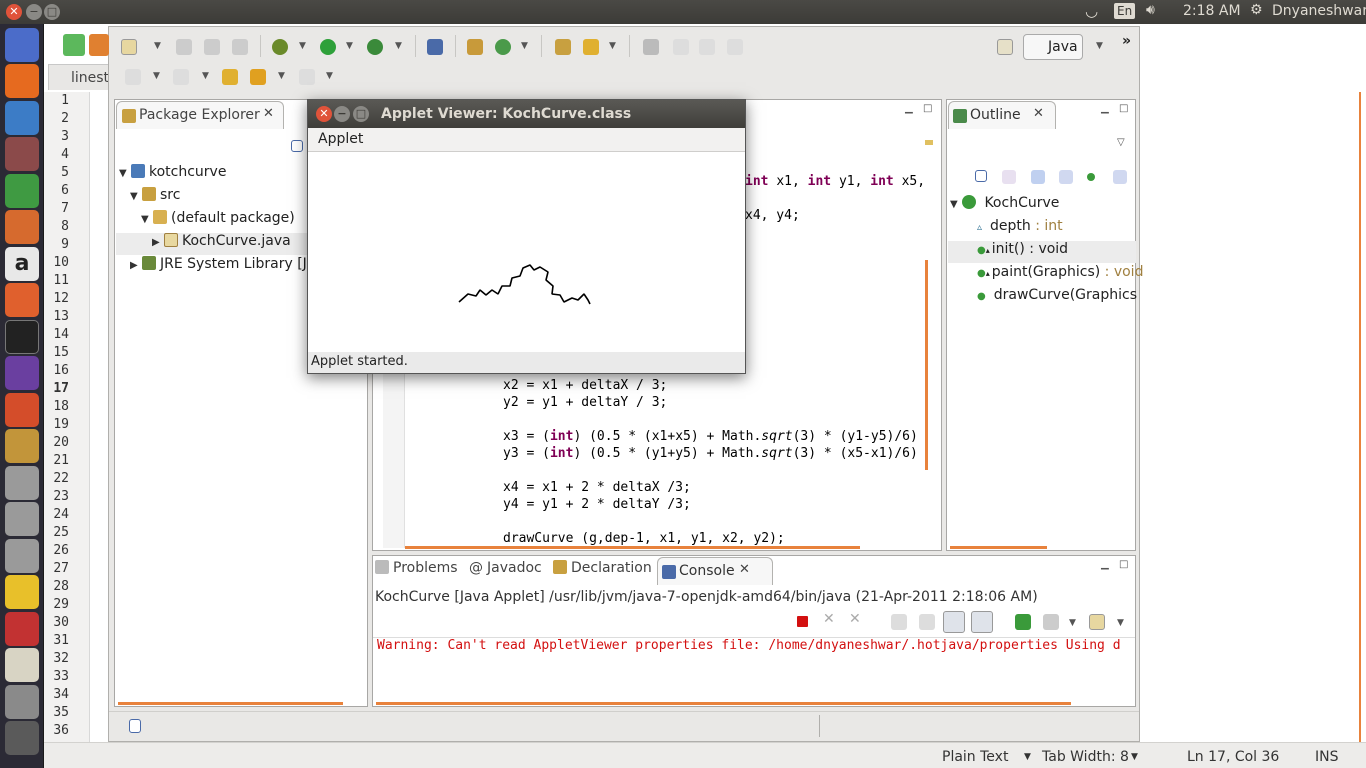 The width and height of the screenshot is (1366, 768). I want to click on sort-icon, so click(1009, 177).